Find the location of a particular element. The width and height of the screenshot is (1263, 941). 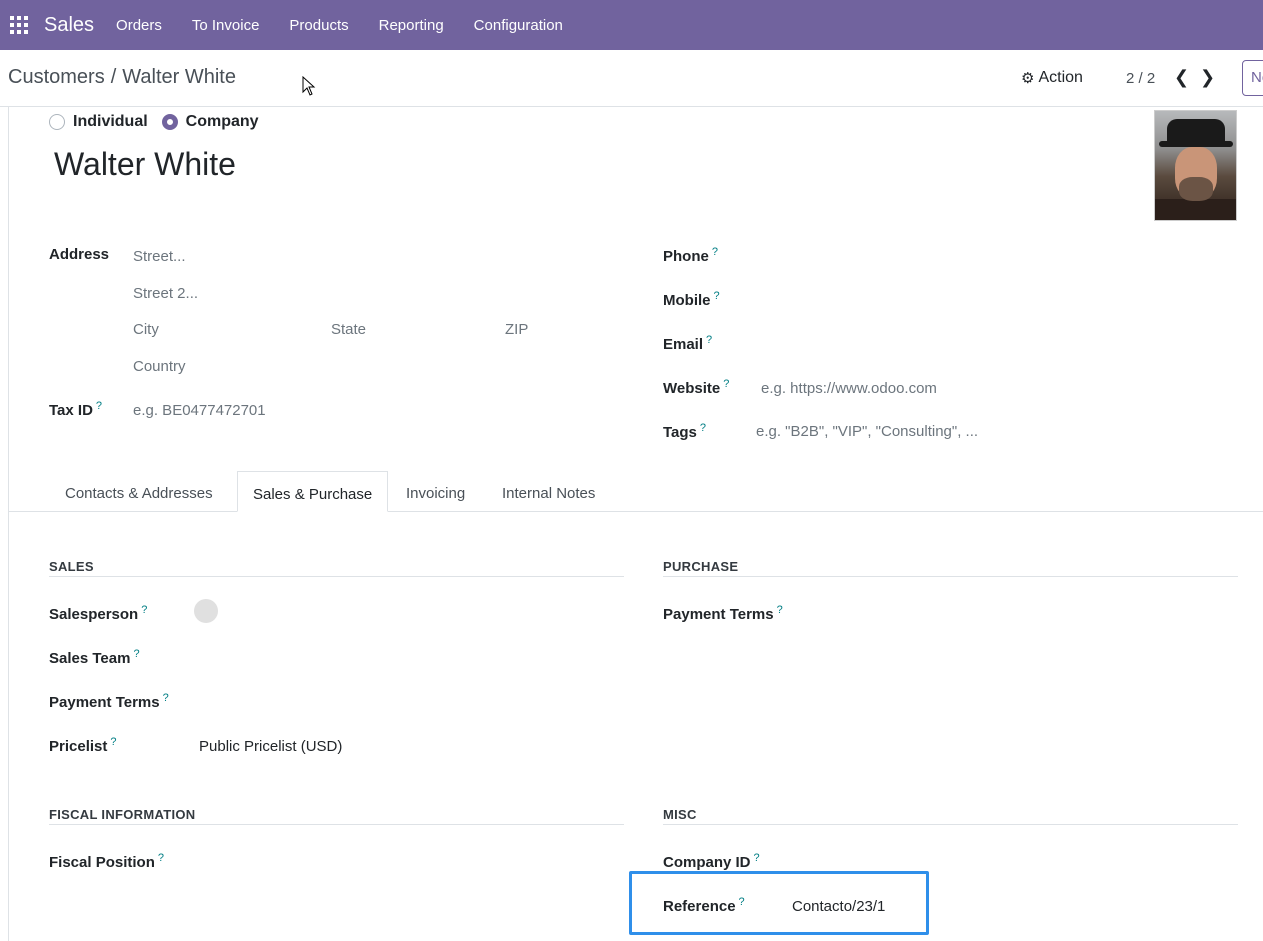

nav-item-reporting: Reporting is located at coordinates (411, 25).